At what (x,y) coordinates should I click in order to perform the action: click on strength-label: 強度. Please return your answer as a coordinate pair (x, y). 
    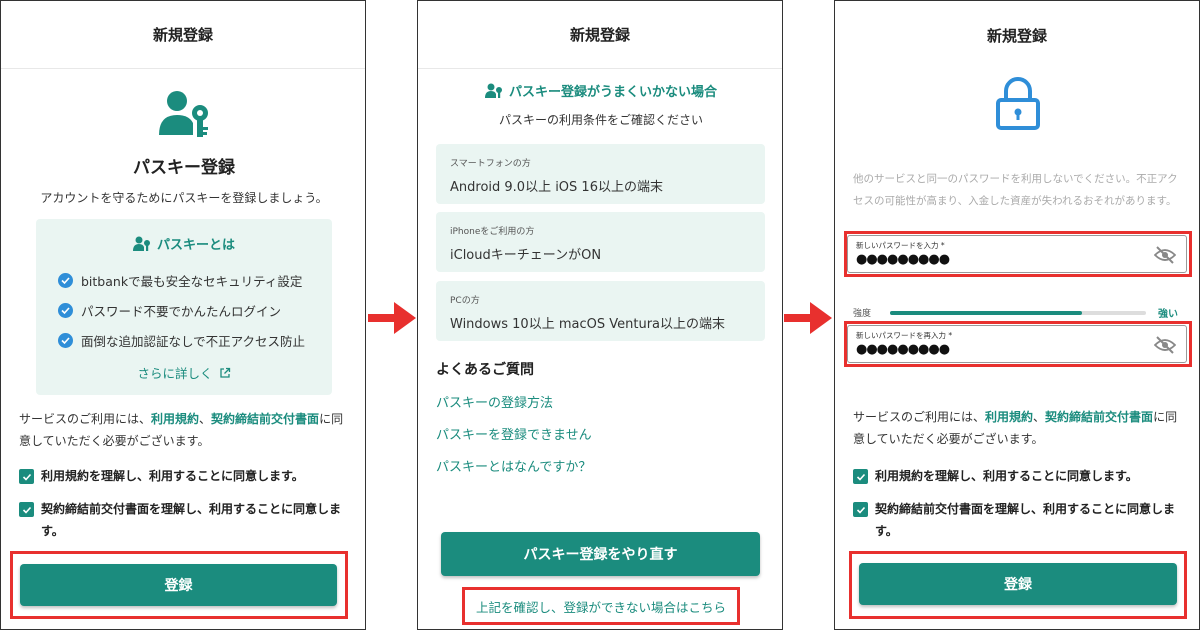
    Looking at the image, I should click on (862, 314).